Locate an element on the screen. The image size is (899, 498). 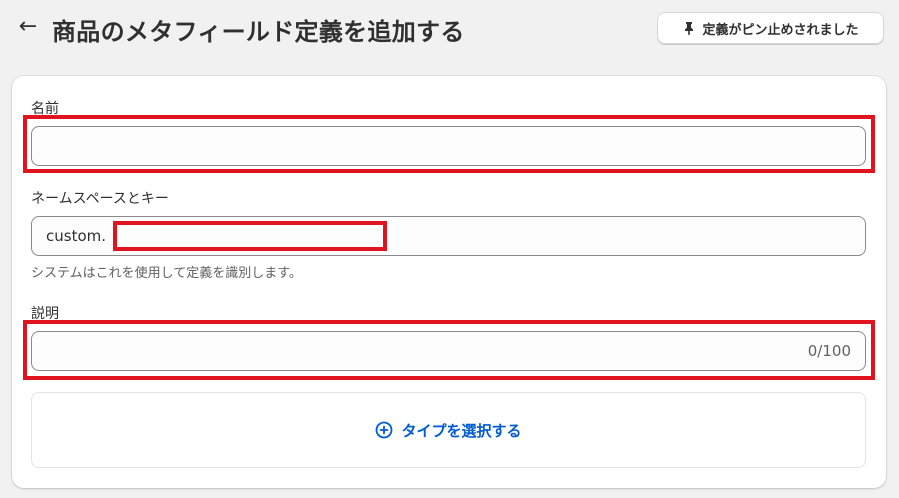
description-field: 0/100 is located at coordinates (448, 351).